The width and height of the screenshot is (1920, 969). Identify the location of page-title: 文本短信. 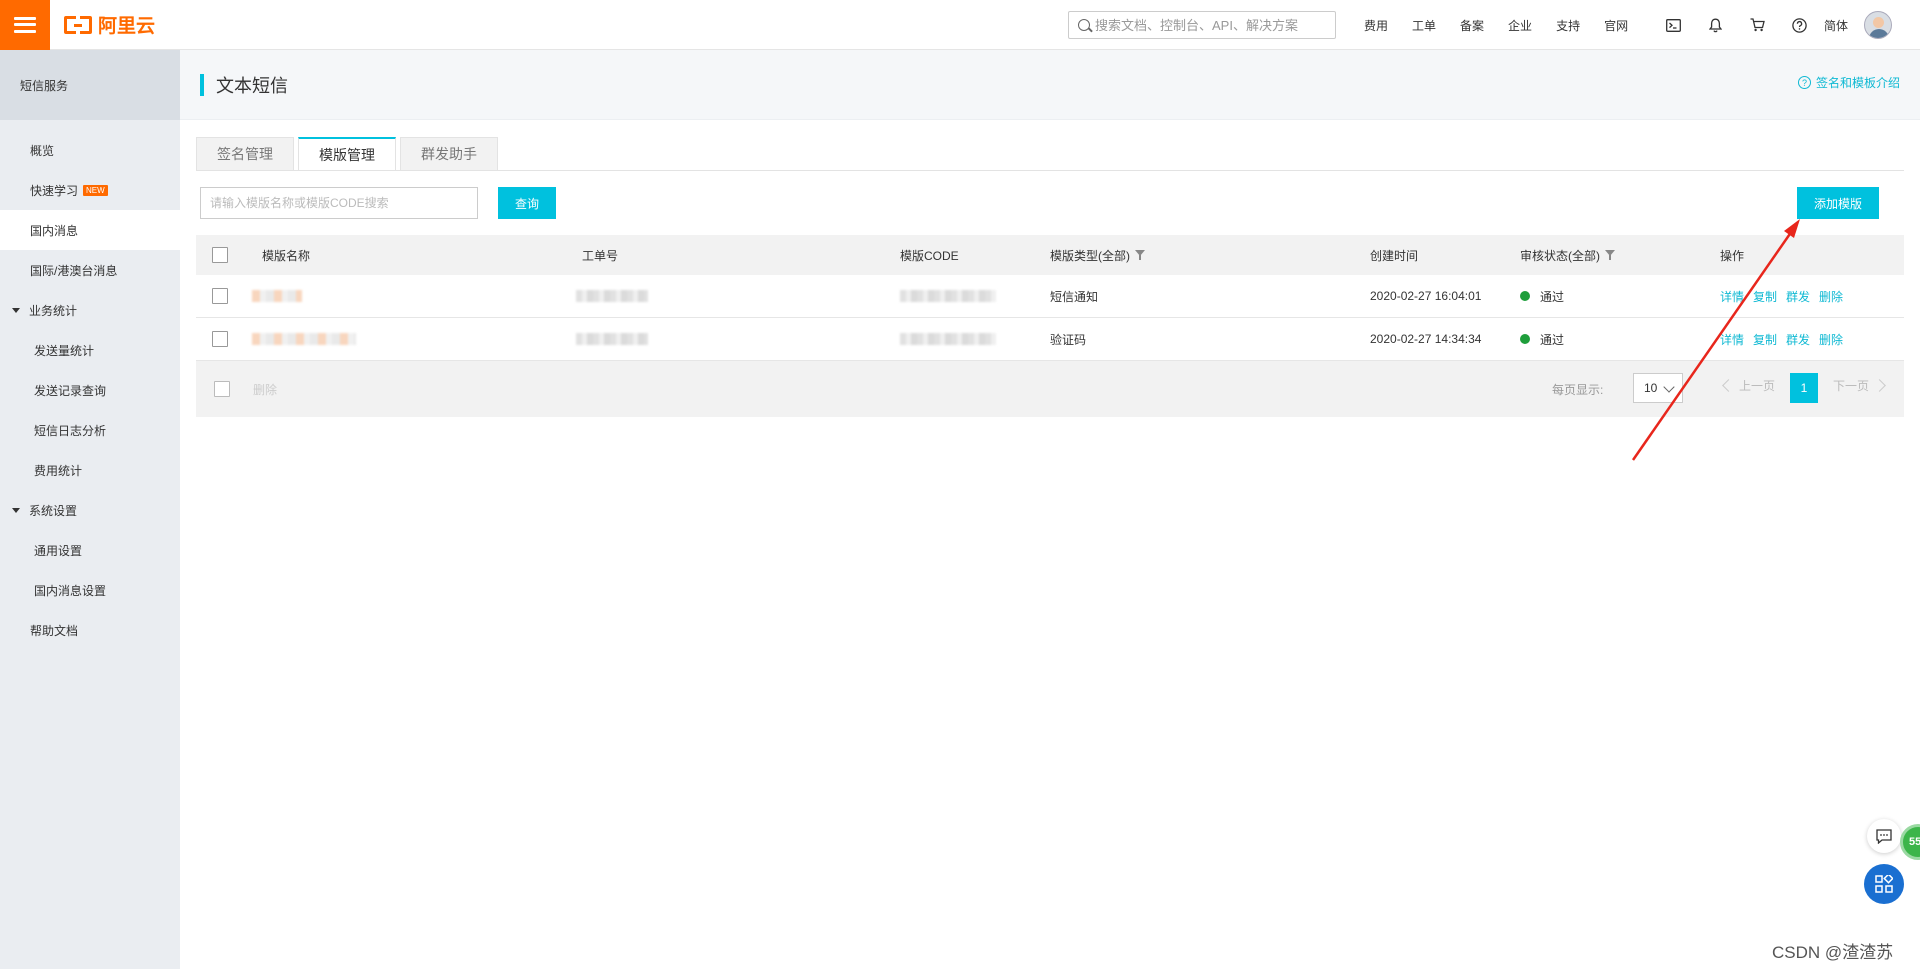
(252, 85).